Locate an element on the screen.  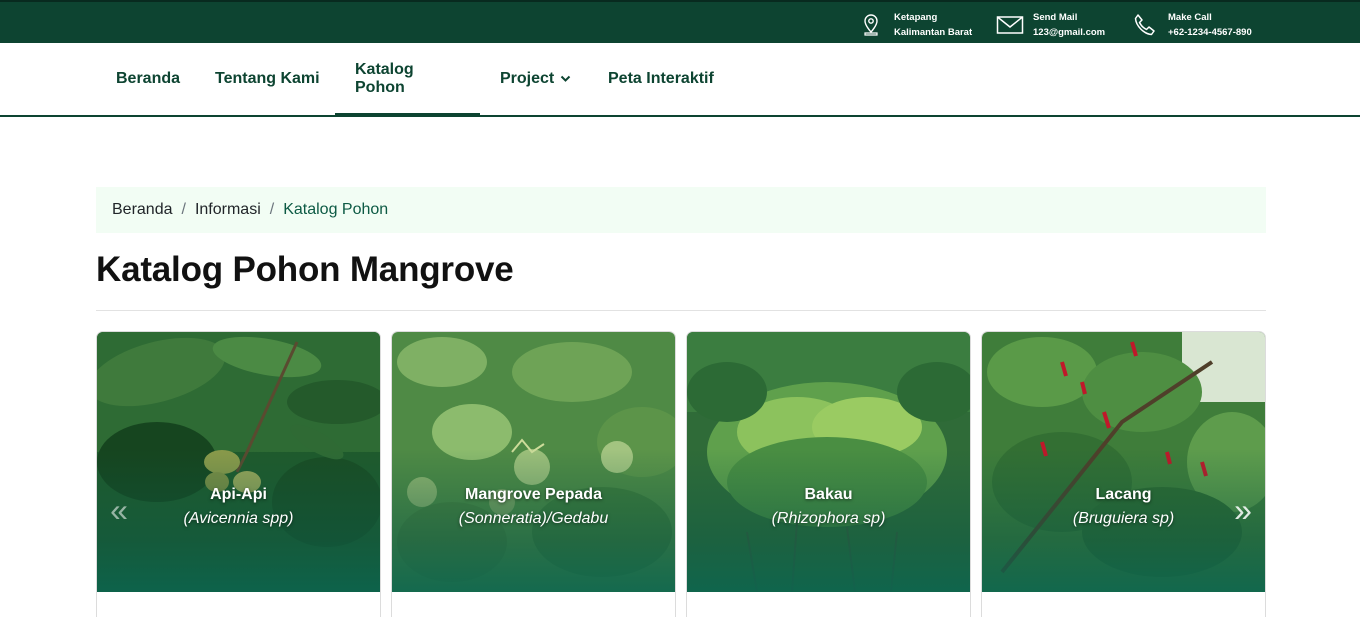
tree-card-label: Mangrove Pepada (Sonneratia)/Gedabu is located at coordinates (533, 509).